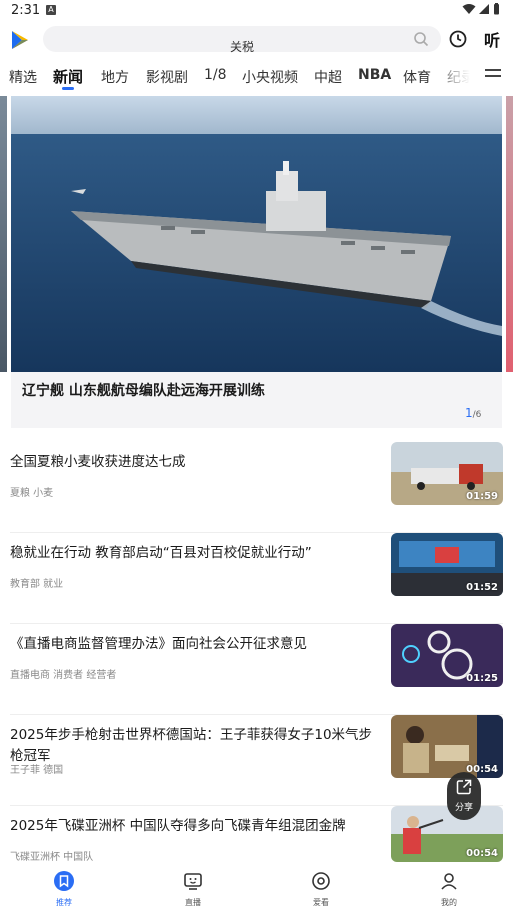  Describe the element at coordinates (482, 496) in the screenshot. I see `video-duration: 01:59` at that location.